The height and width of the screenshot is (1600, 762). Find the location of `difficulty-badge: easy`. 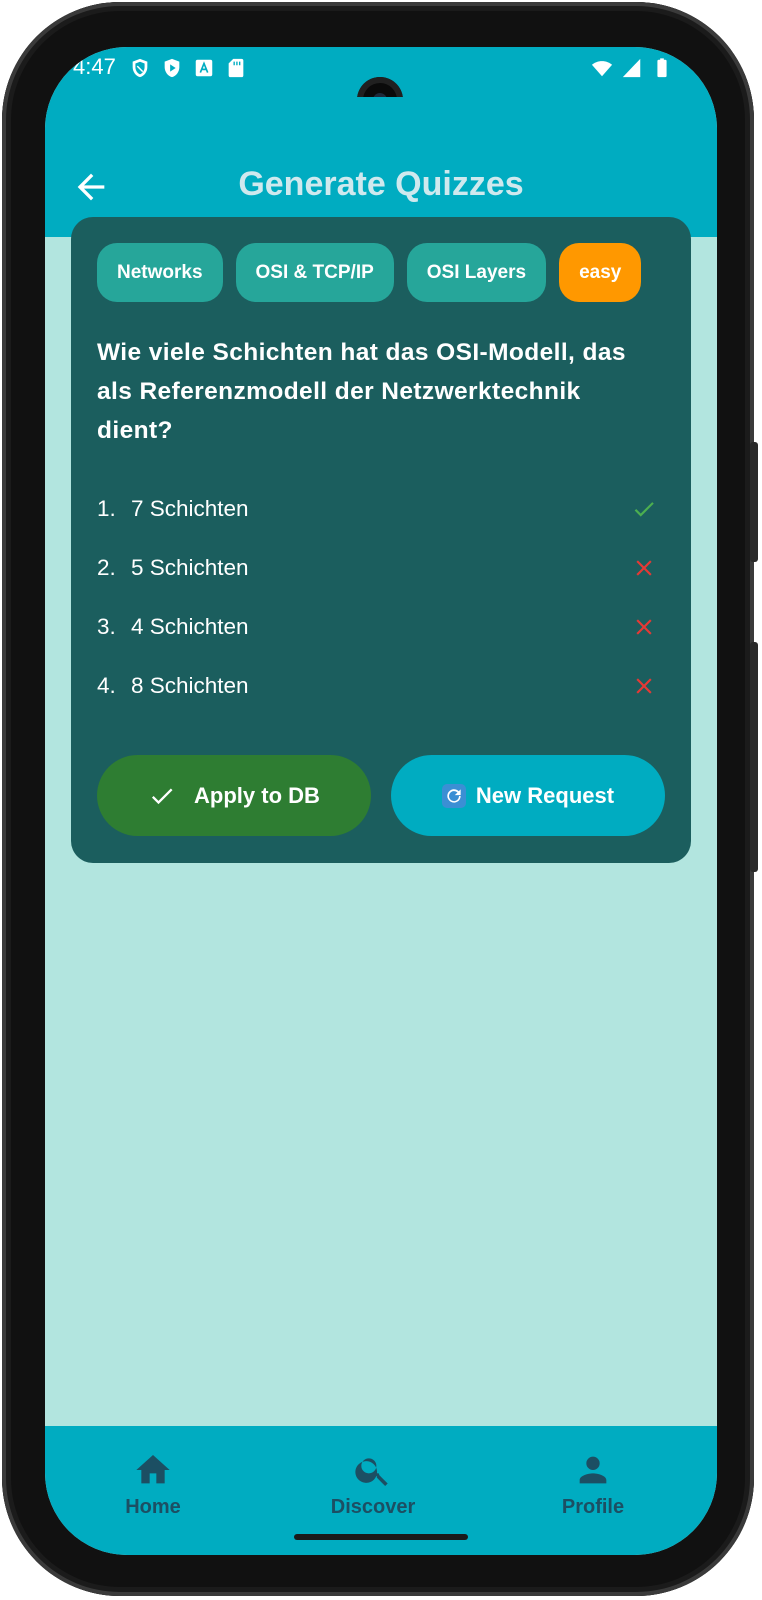

difficulty-badge: easy is located at coordinates (600, 272).